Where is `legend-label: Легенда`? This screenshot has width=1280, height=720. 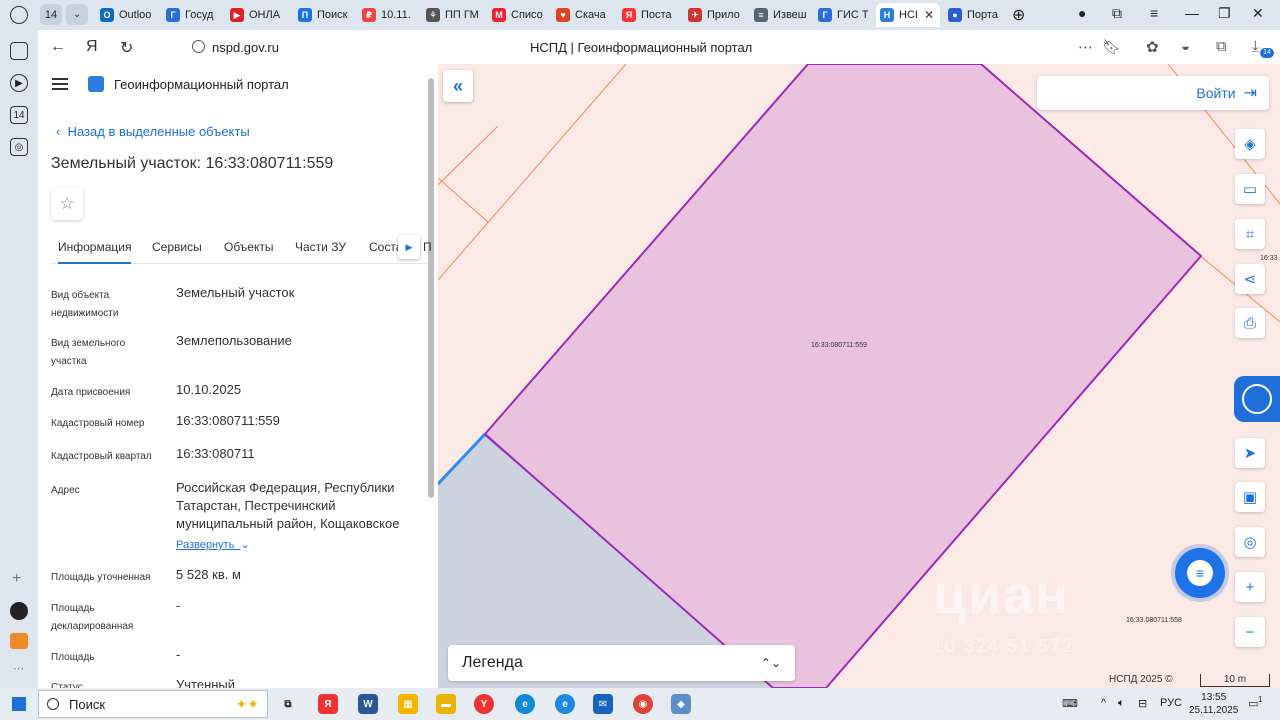 legend-label: Легенда is located at coordinates (492, 662).